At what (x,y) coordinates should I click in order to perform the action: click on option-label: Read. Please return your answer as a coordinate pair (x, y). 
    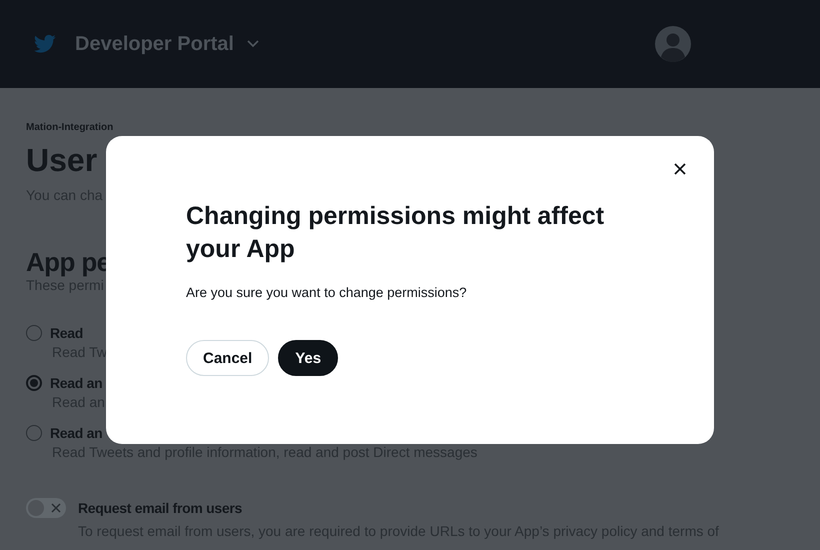
    Looking at the image, I should click on (67, 333).